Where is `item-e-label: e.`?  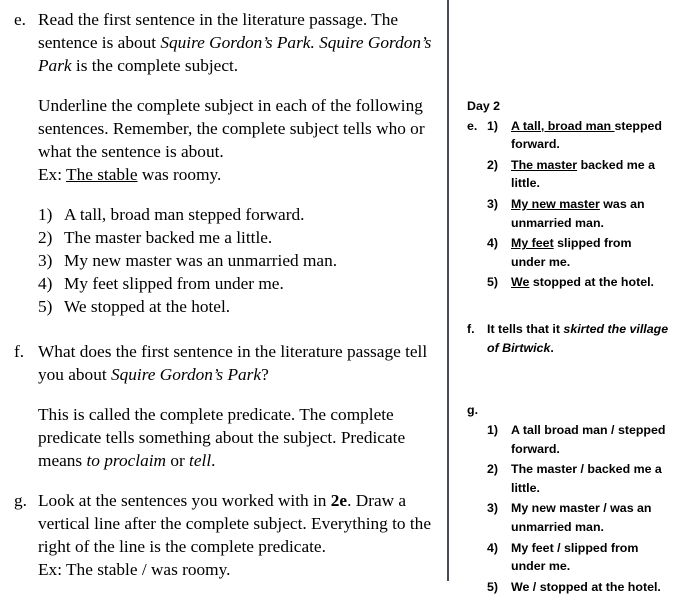
item-e-label: e. is located at coordinates (20, 19).